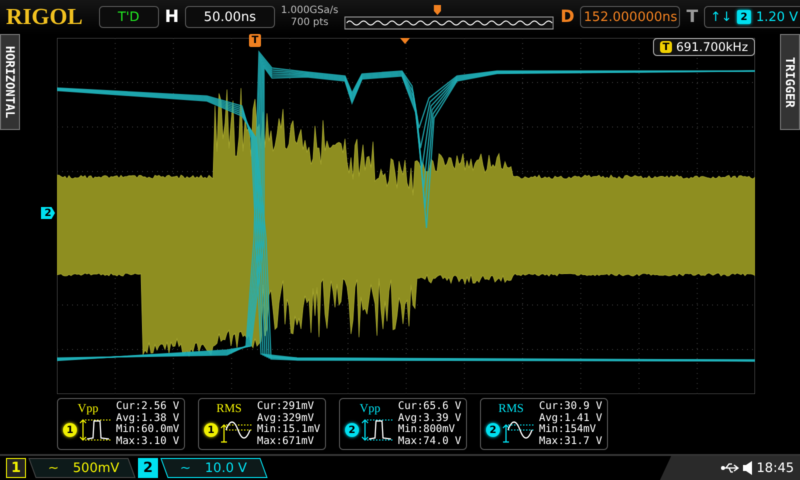  I want to click on trigger-level: 1.20 V, so click(777, 17).